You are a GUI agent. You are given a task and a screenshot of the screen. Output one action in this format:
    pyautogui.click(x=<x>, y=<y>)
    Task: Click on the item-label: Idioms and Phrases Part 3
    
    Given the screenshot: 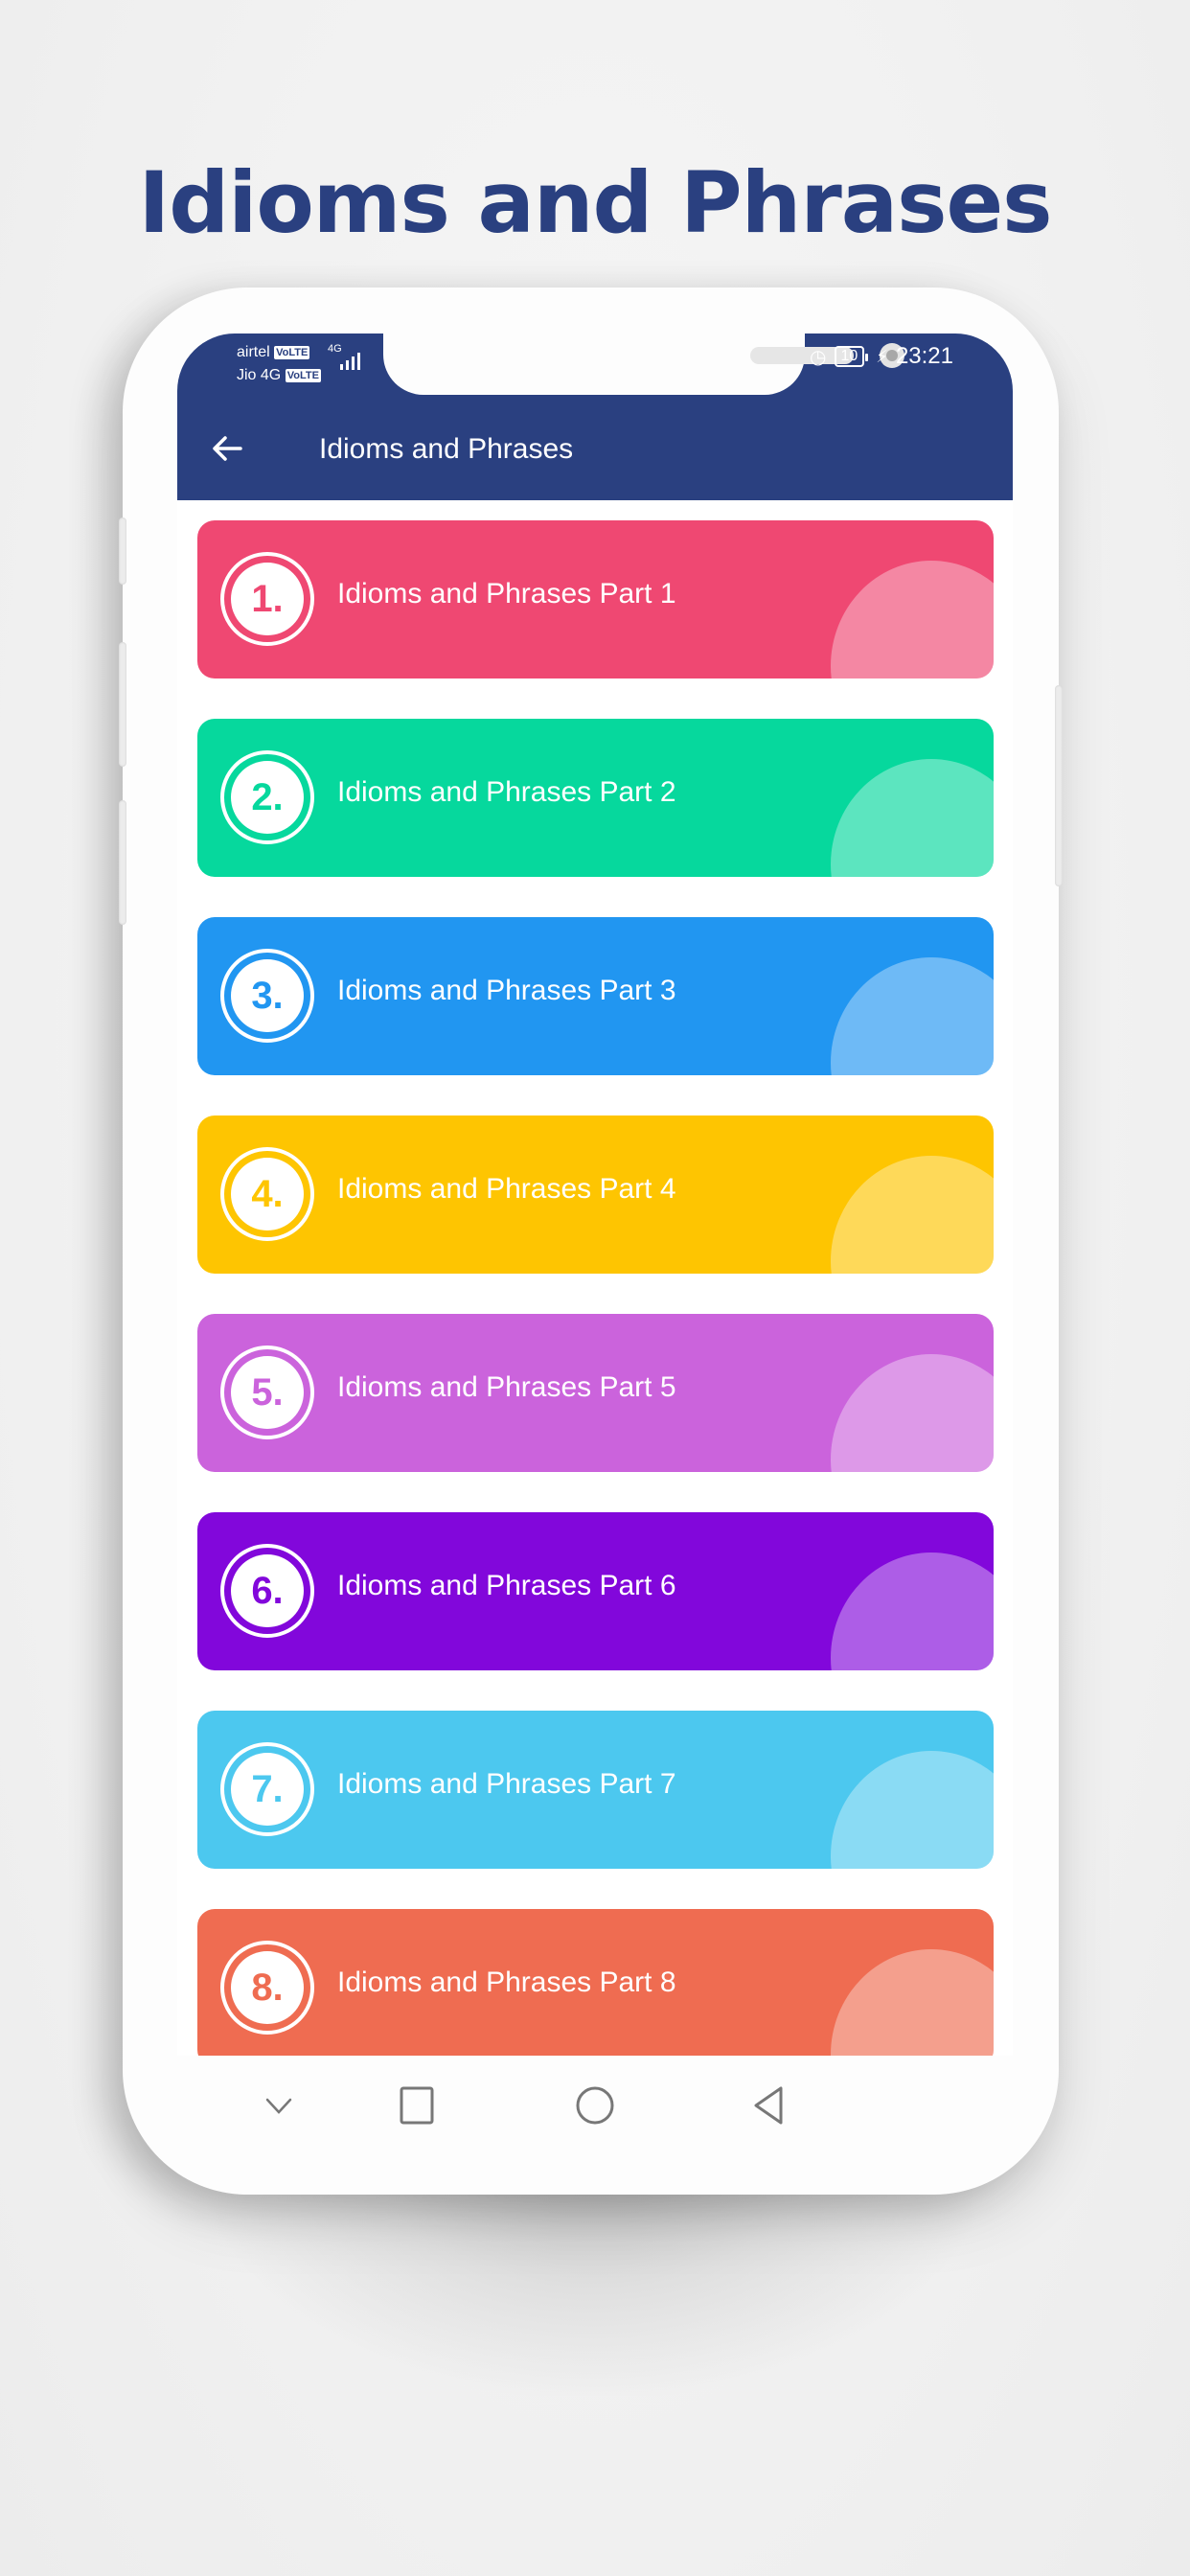 What is the action you would take?
    pyautogui.click(x=507, y=990)
    